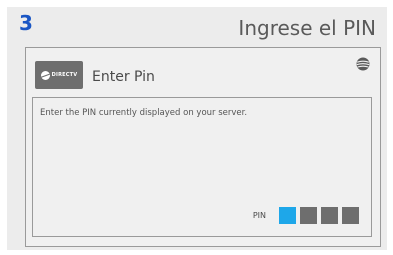 The image size is (393, 255). Describe the element at coordinates (259, 215) in the screenshot. I see `pin-label: PIN` at that location.